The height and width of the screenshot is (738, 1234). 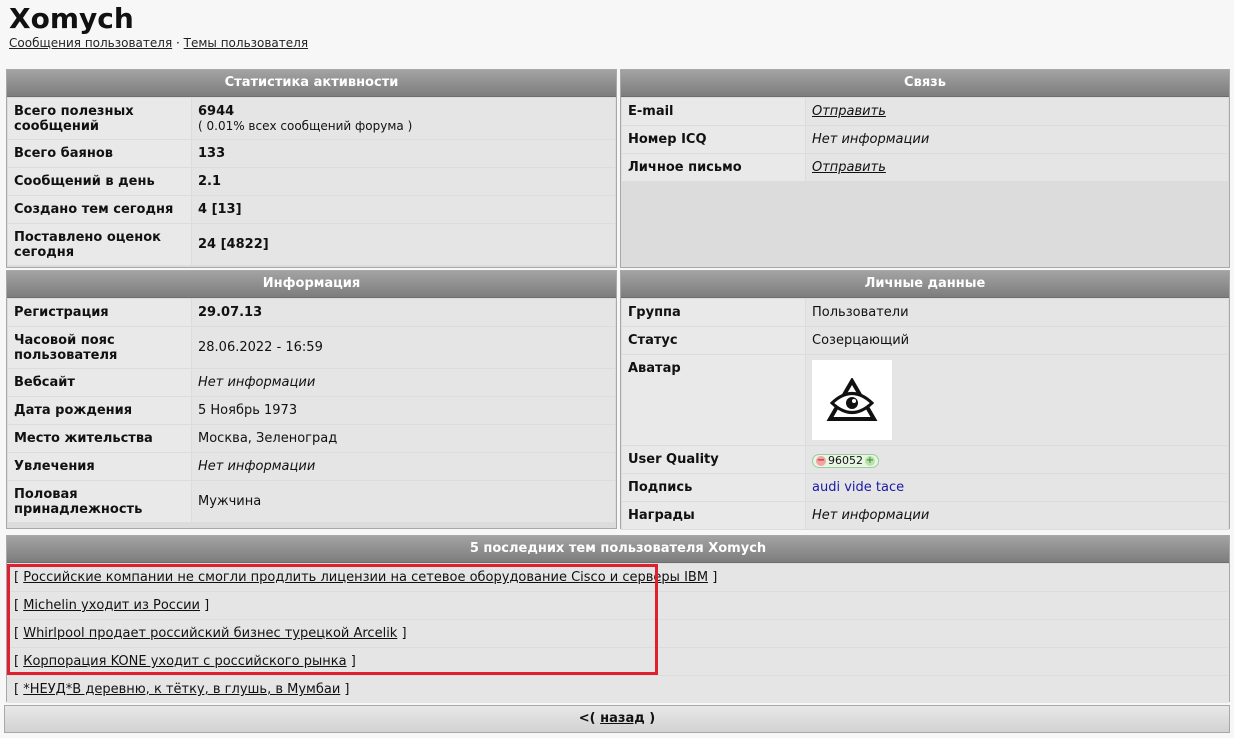 What do you see at coordinates (821, 460) in the screenshot?
I see `minus-vote-icon: −` at bounding box center [821, 460].